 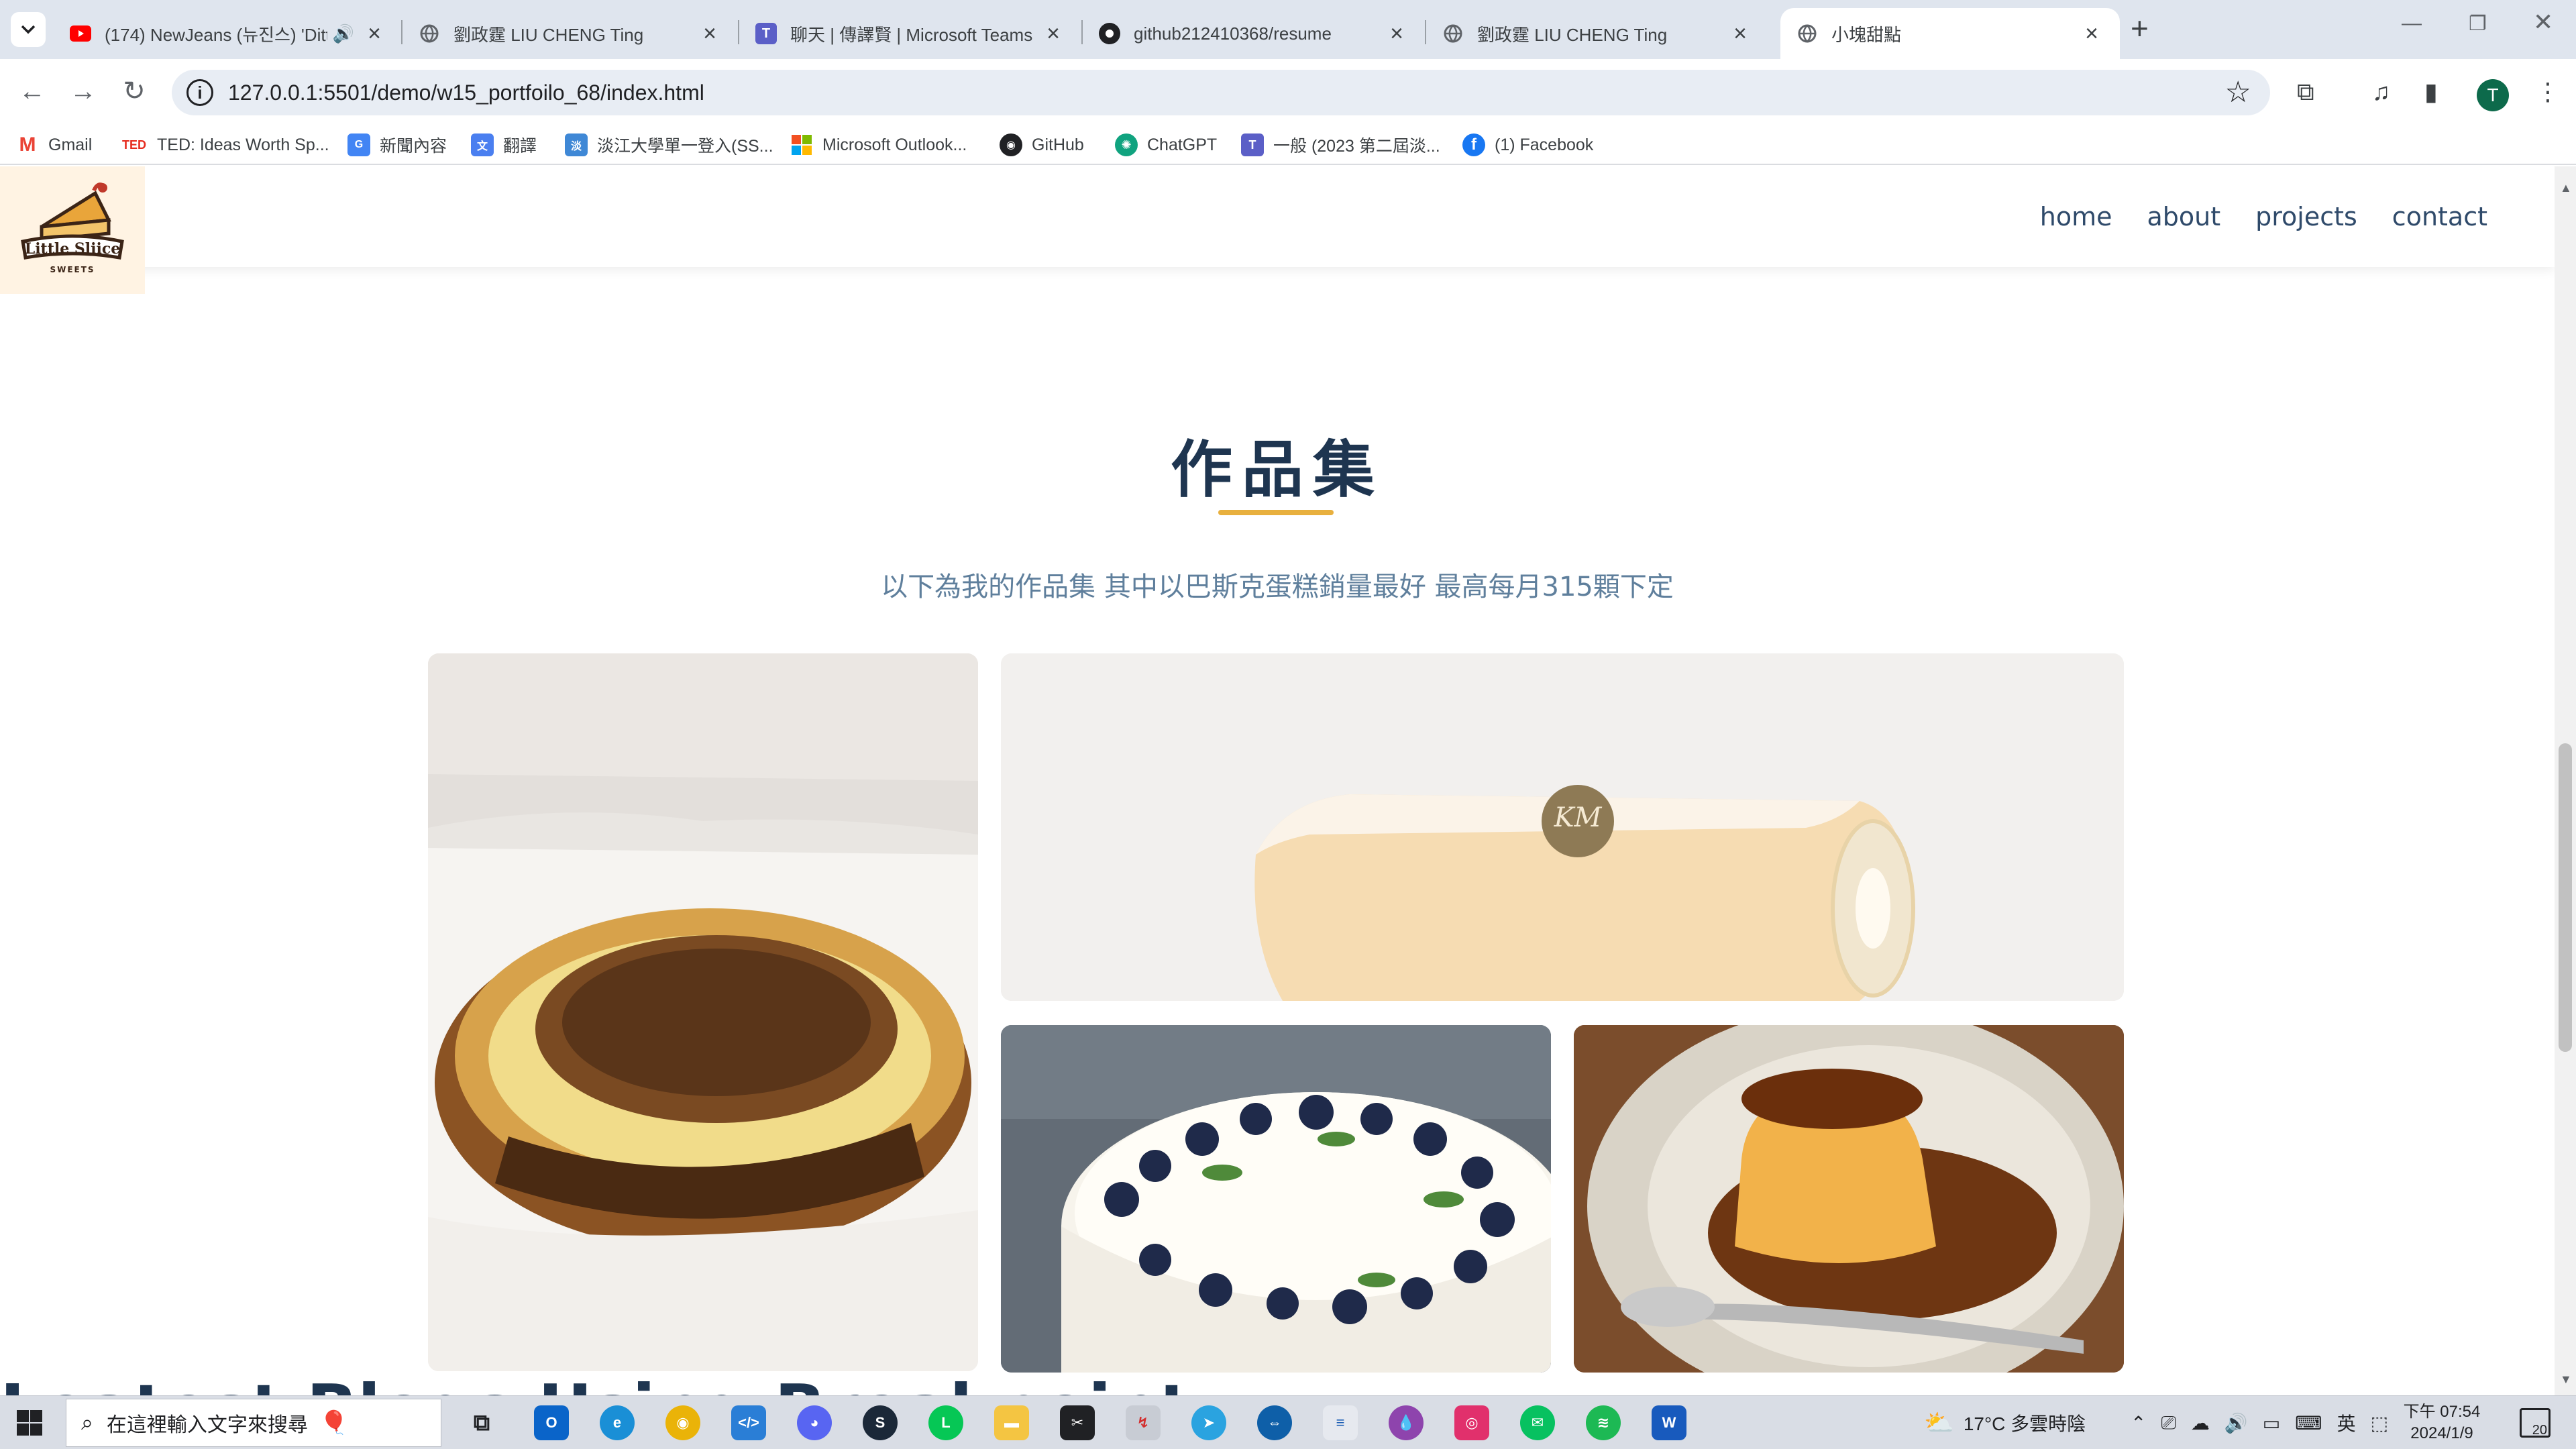 I want to click on notepad-icon: ≡, so click(x=1340, y=1422).